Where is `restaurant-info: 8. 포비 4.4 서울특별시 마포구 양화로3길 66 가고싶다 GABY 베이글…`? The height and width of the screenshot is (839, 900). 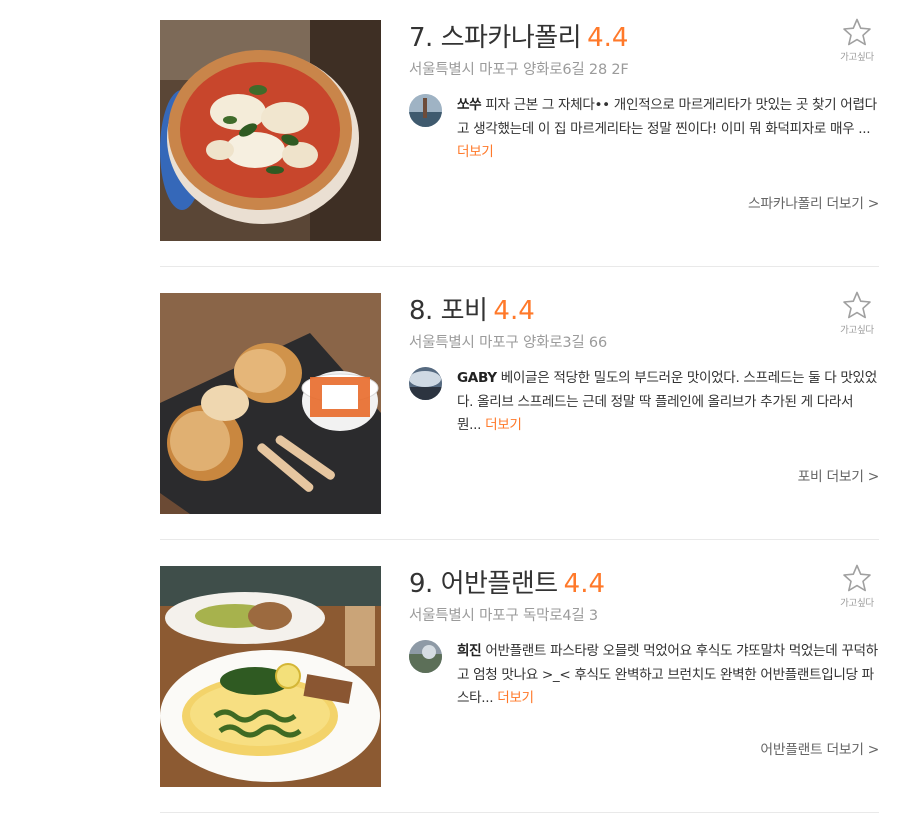
restaurant-info: 8. 포비 4.4 서울특별시 마포구 양화로3길 66 가고싶다 GABY 베이글… is located at coordinates (644, 388).